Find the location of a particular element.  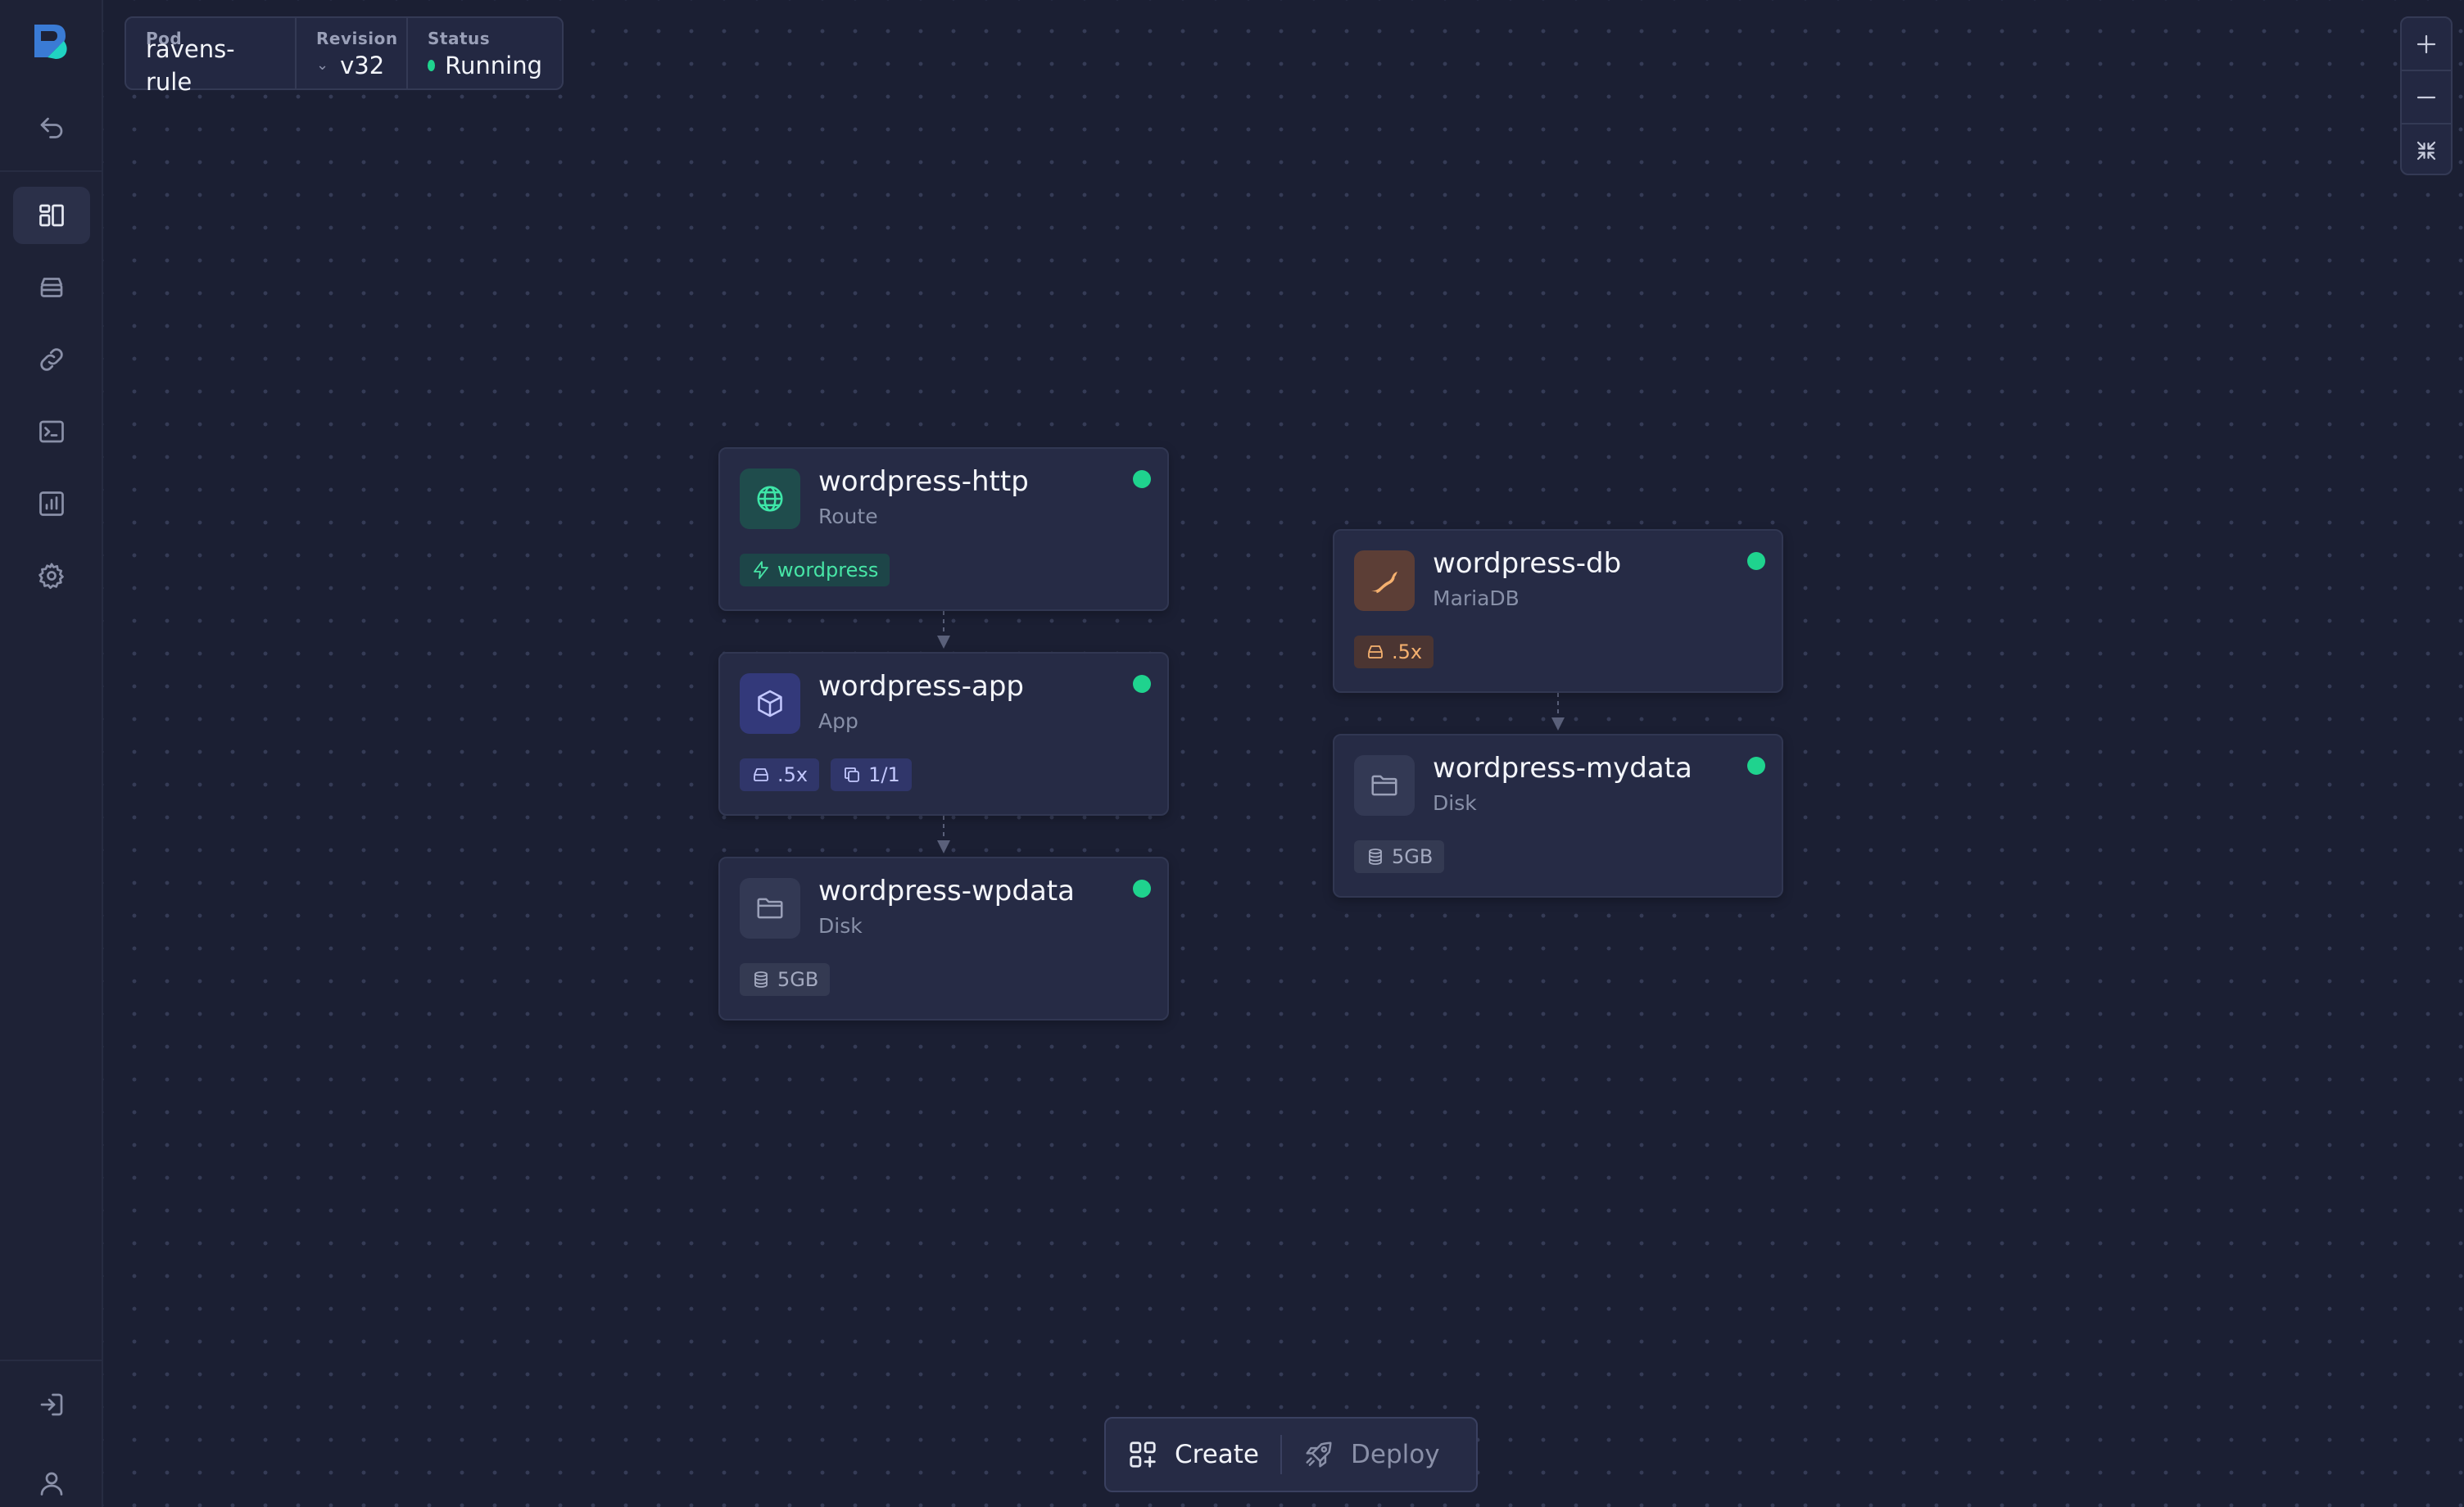

status-cell: Status Running is located at coordinates (485, 53).